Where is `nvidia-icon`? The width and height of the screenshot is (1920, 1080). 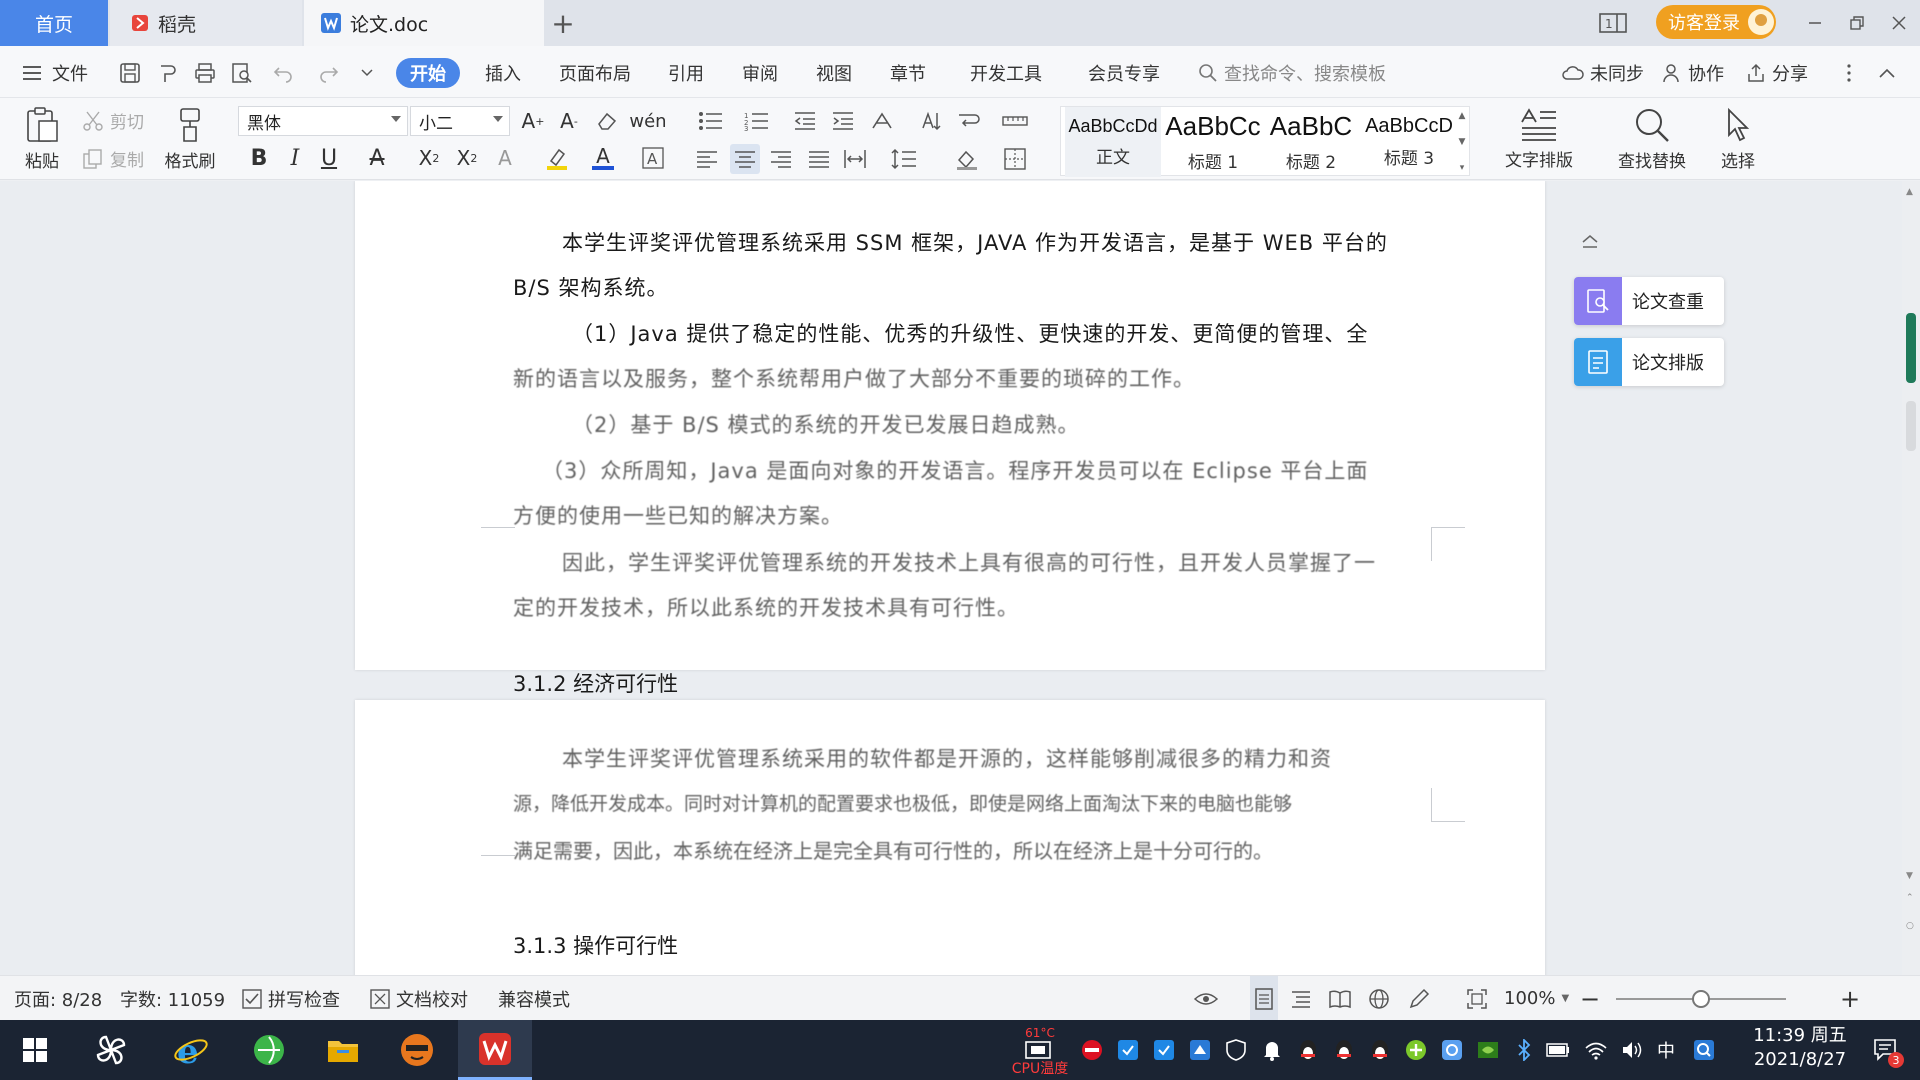
nvidia-icon is located at coordinates (1488, 1050).